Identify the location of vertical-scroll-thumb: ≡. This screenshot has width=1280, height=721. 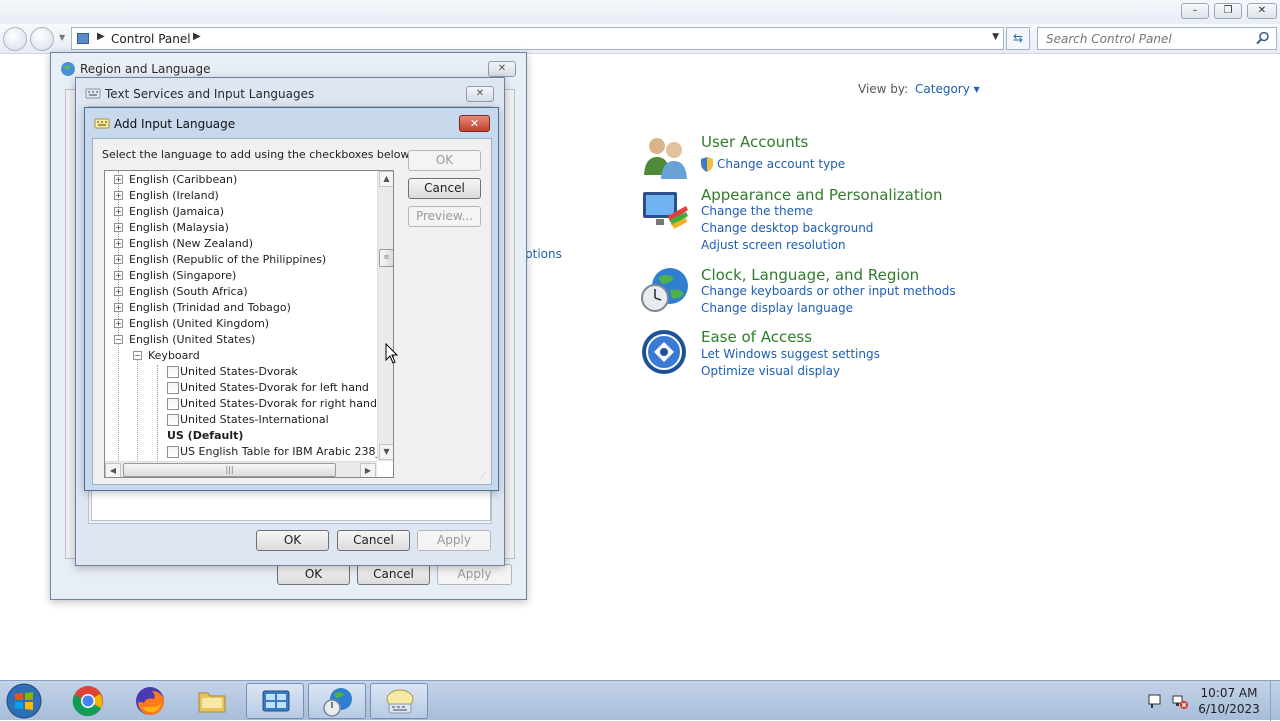
(386, 258).